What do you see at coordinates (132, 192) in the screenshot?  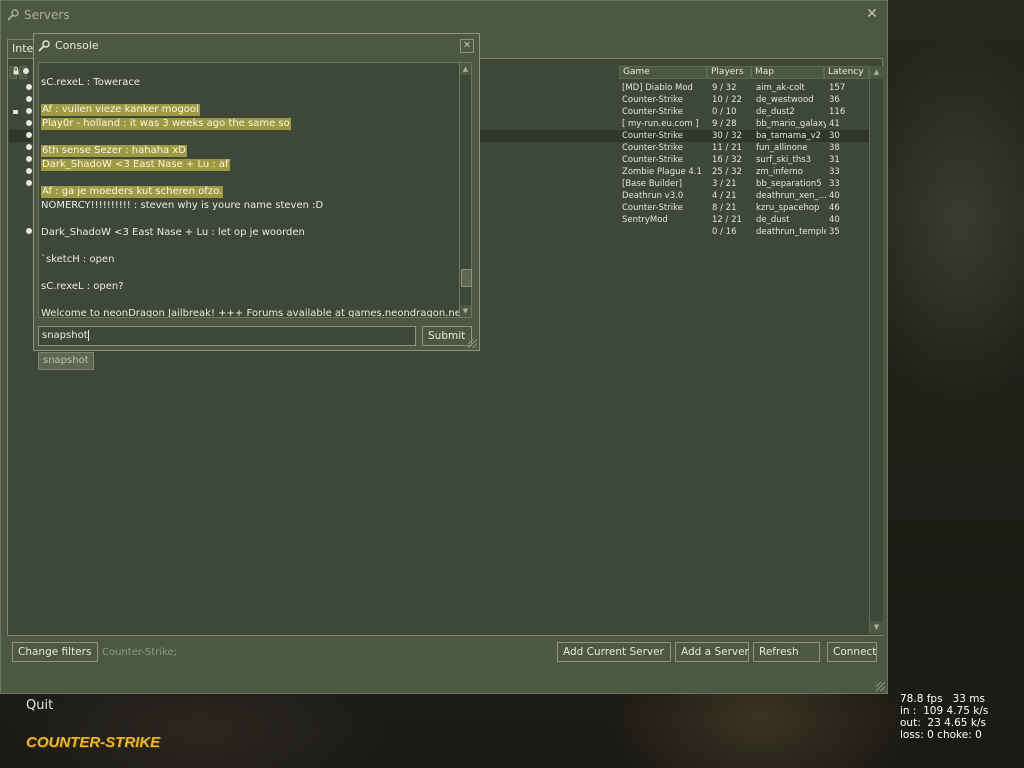 I see `console-line: Af : ga je moeders kut scheren ofzo.` at bounding box center [132, 192].